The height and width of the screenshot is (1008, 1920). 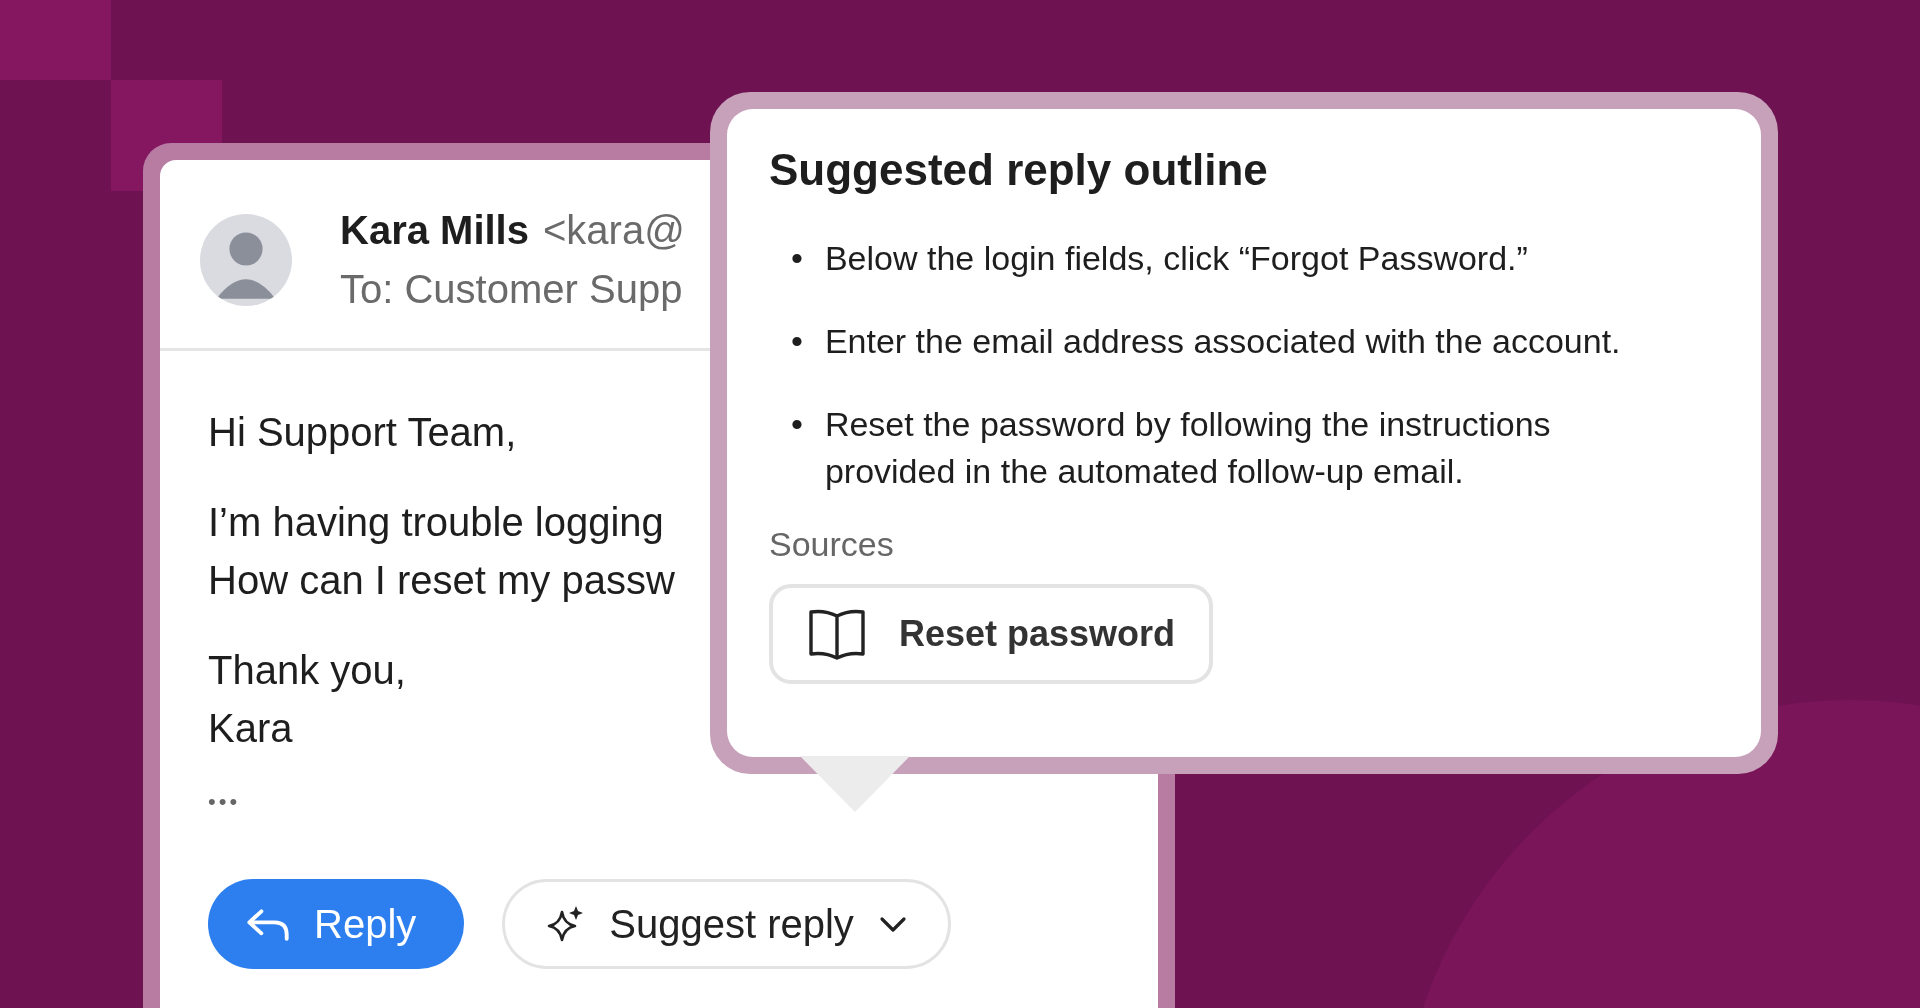 What do you see at coordinates (512, 289) in the screenshot?
I see `recipient-line: To: Customer Supp` at bounding box center [512, 289].